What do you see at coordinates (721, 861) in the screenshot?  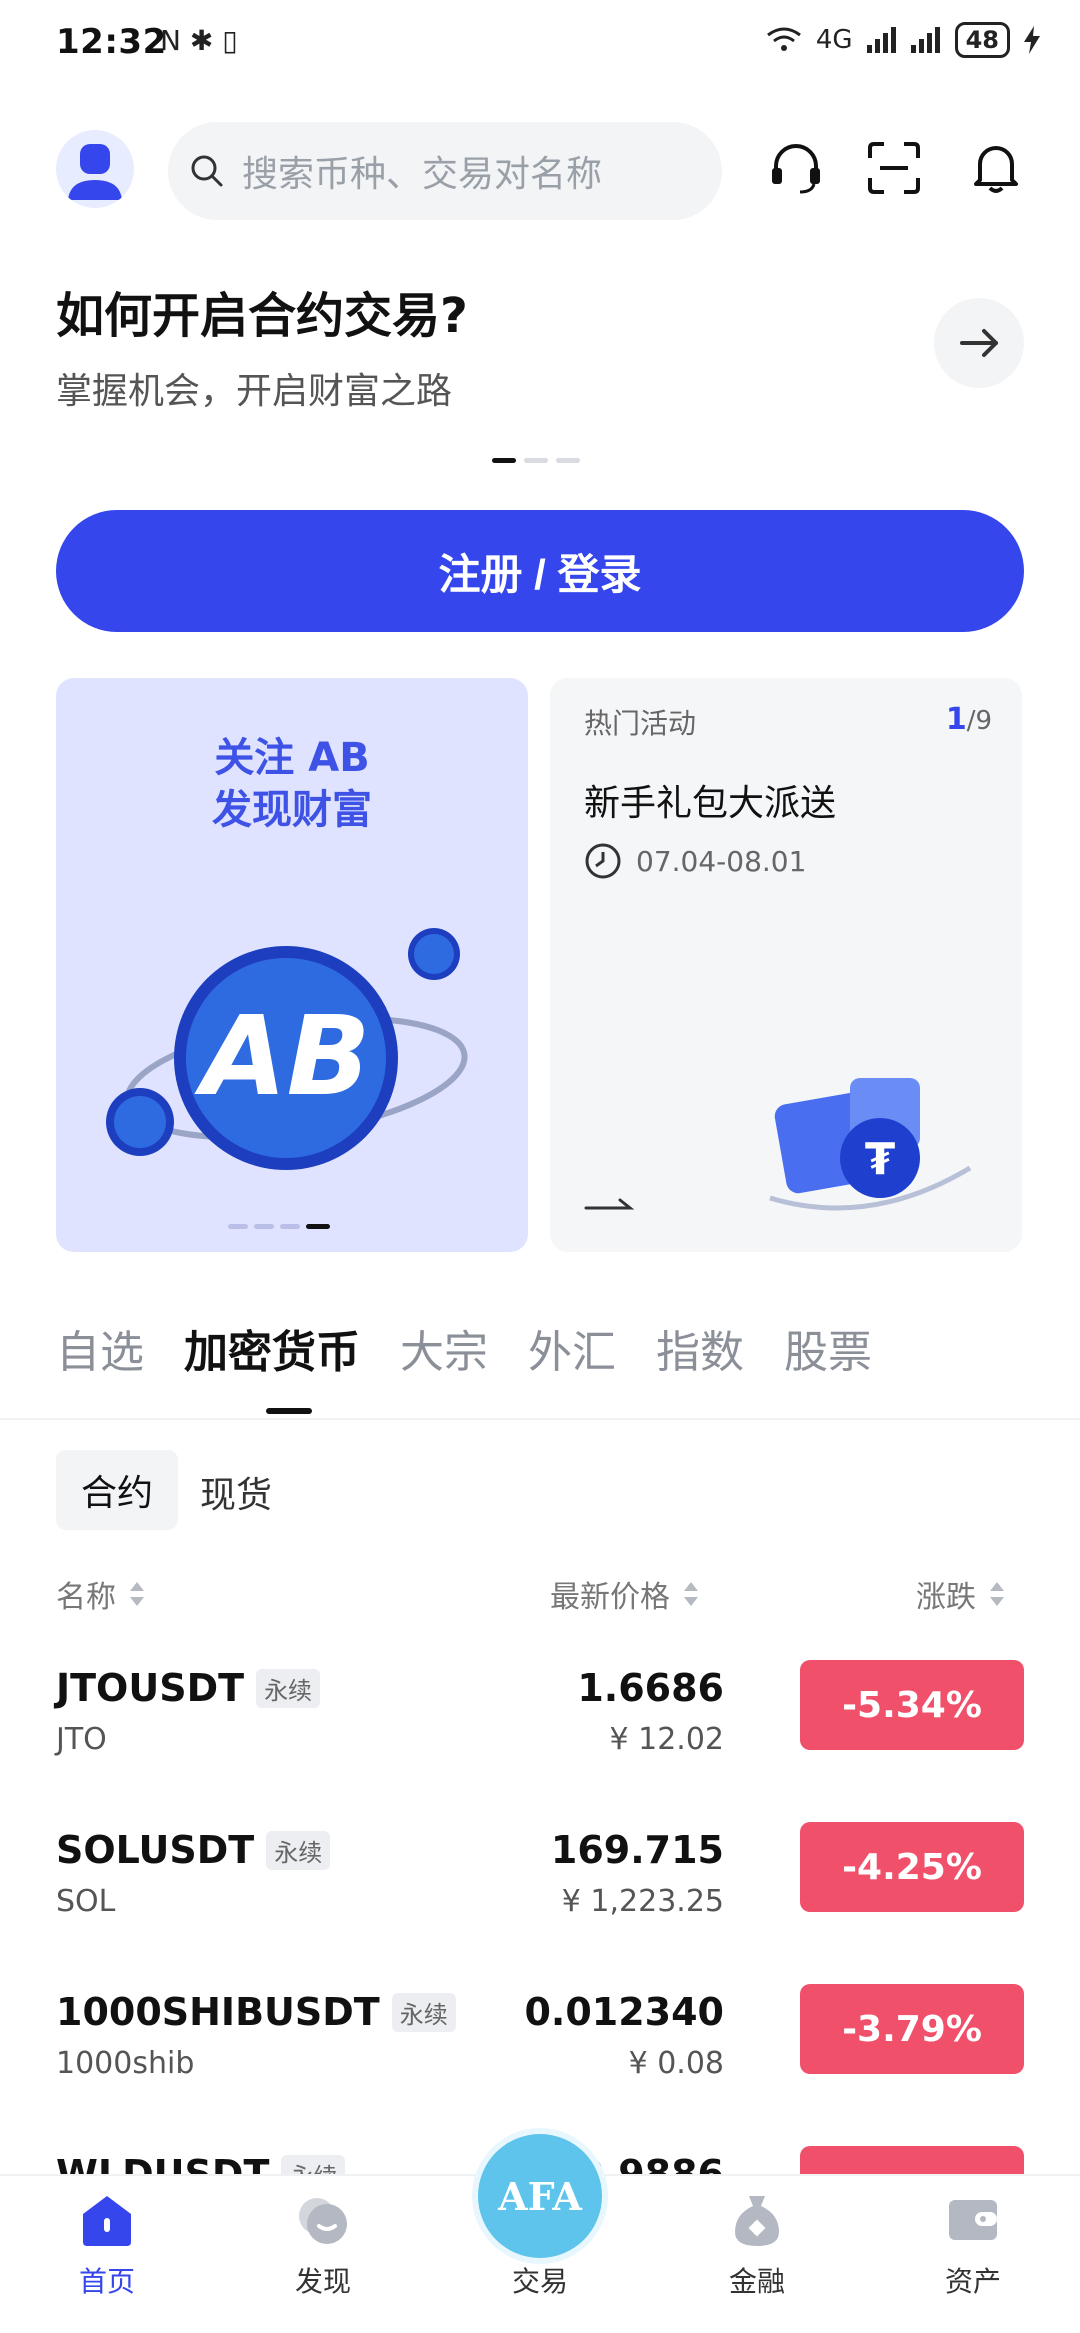 I see `hot-event-date-text: 07.04-08.01` at bounding box center [721, 861].